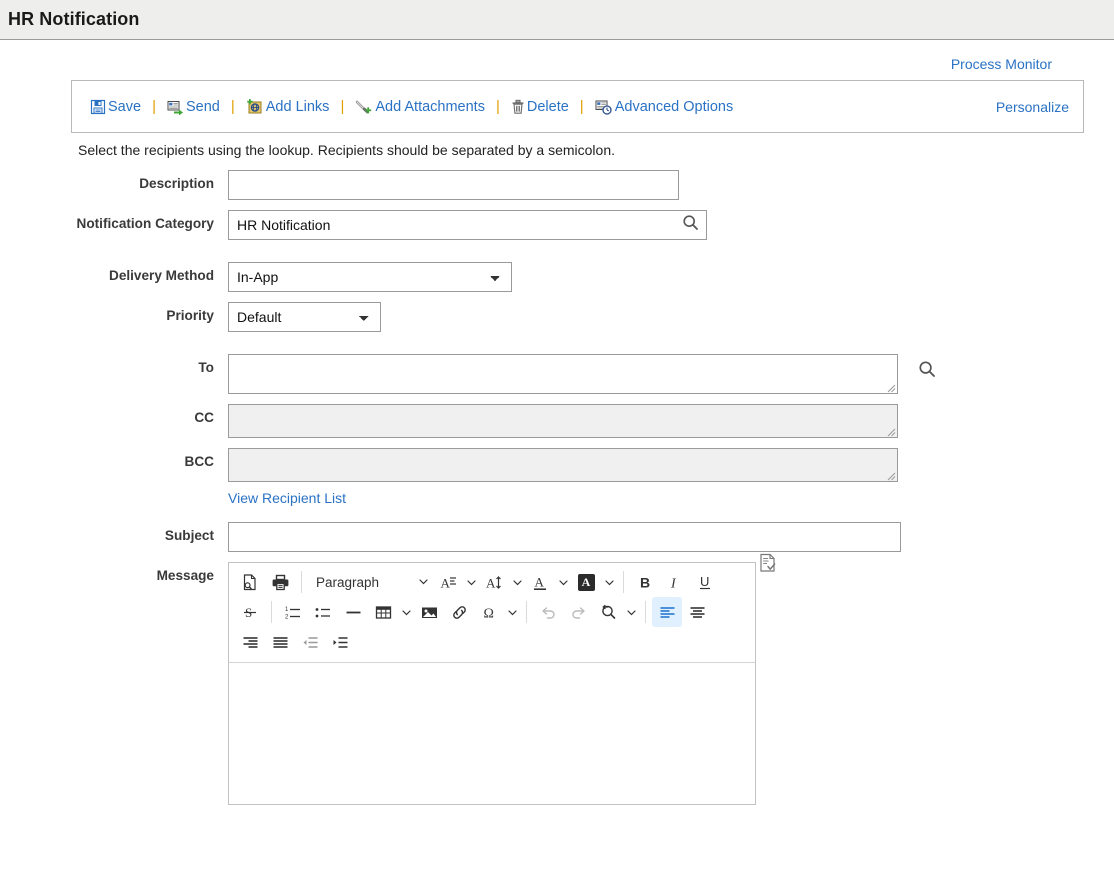 This screenshot has width=1114, height=870. I want to click on to-textarea, so click(563, 374).